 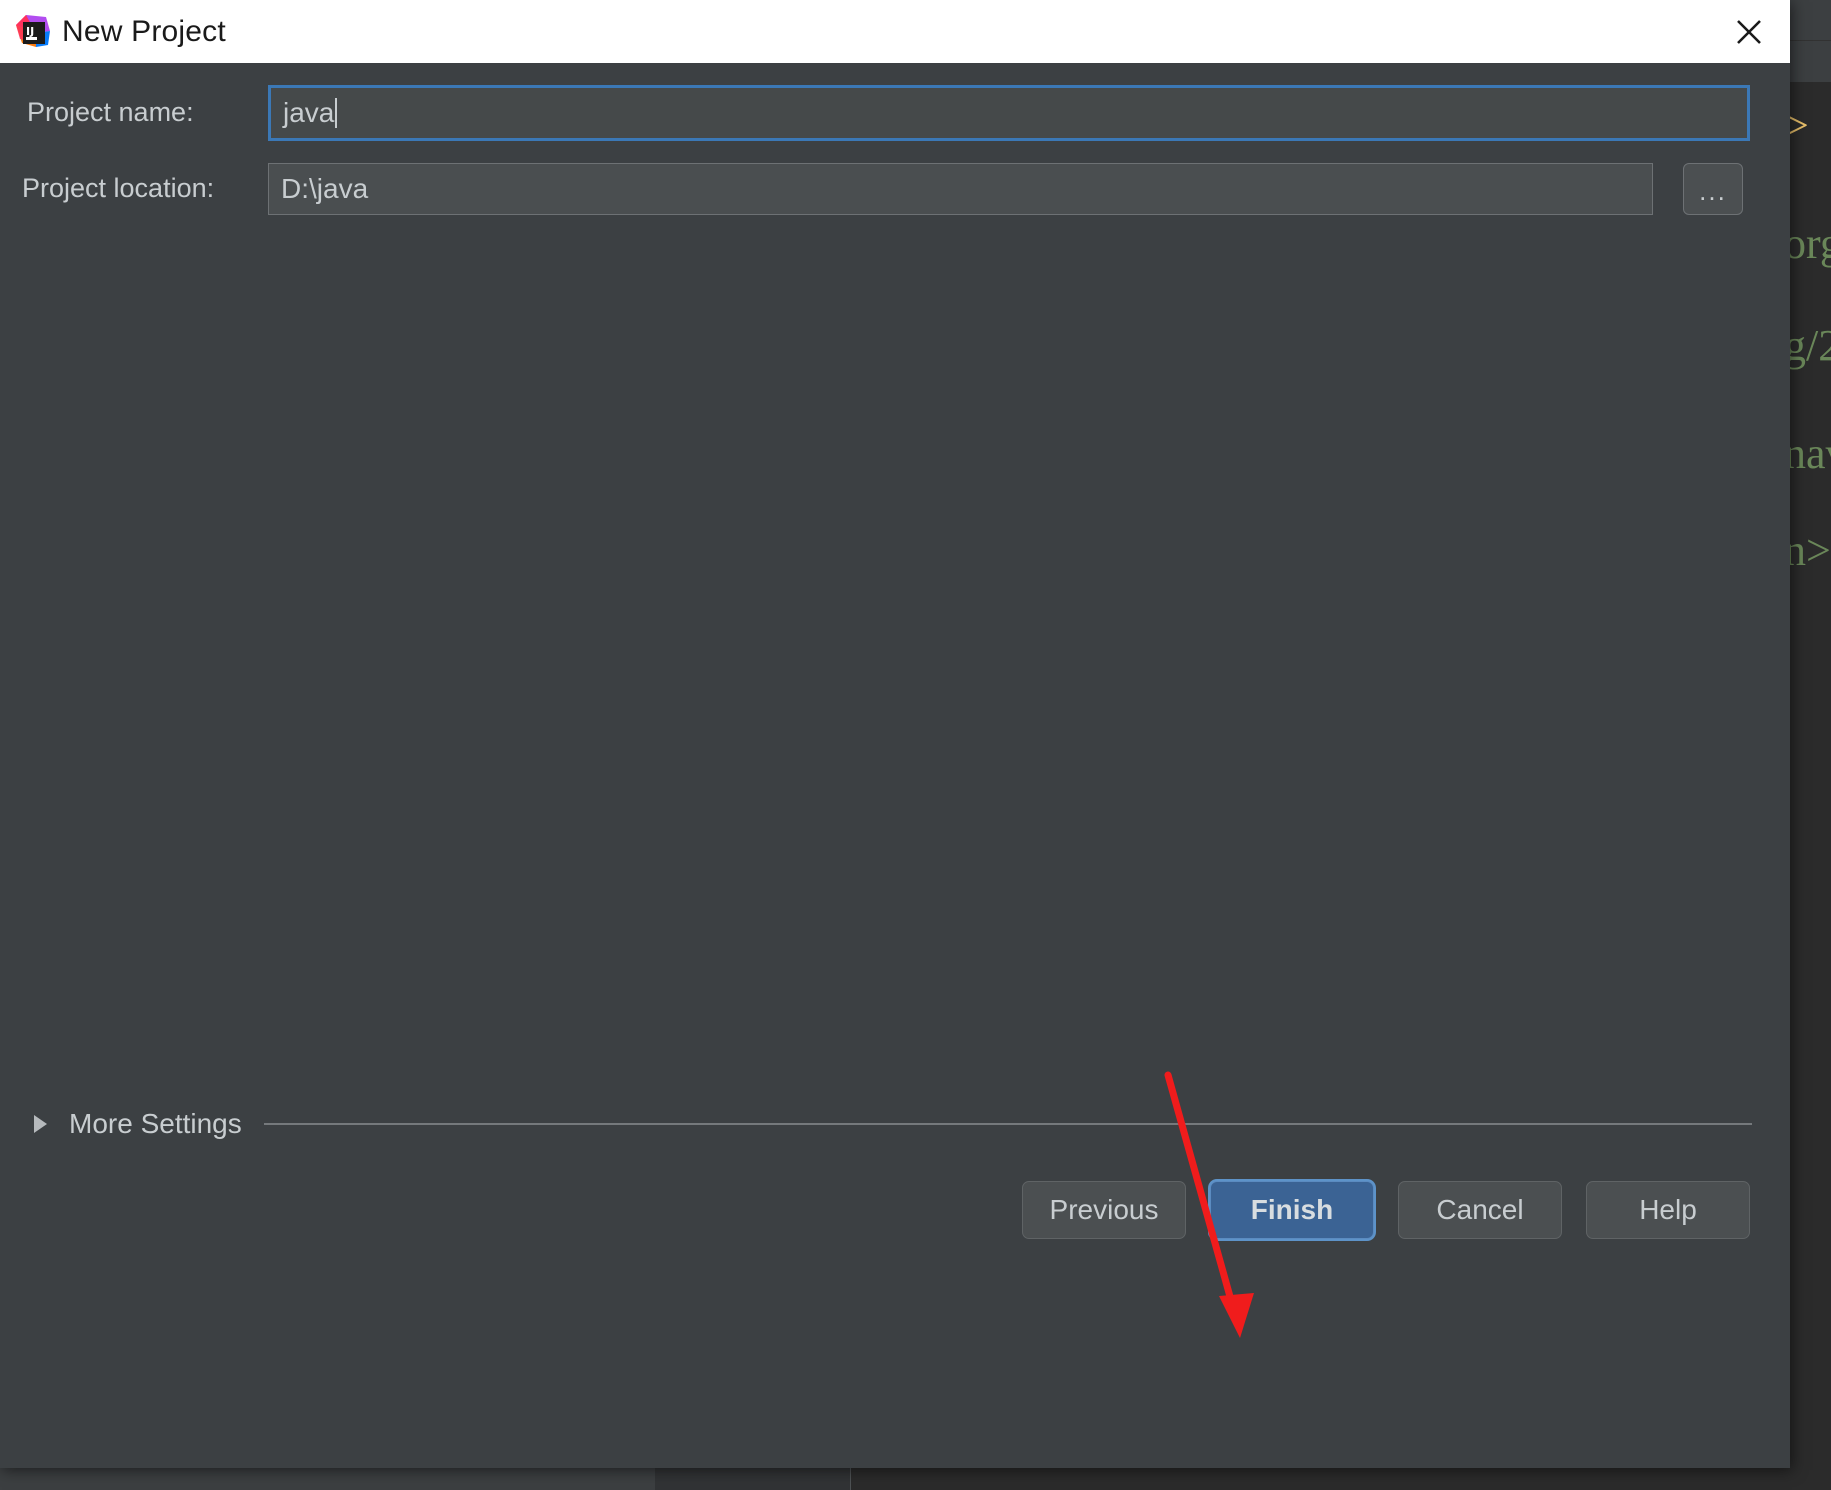 I want to click on code-fragment: g/2, so click(x=1807, y=345).